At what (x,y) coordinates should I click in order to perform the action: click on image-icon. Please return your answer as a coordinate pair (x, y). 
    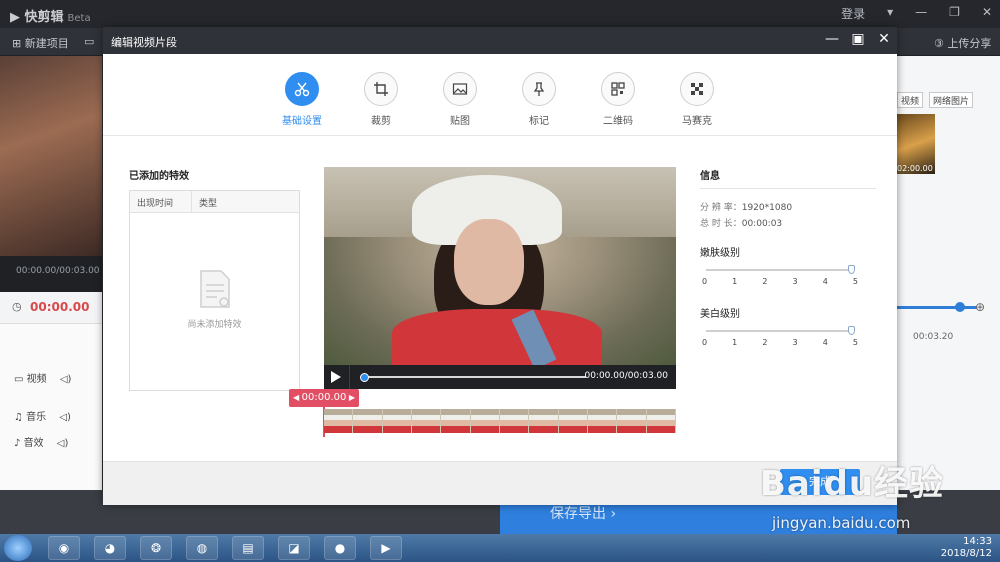
    Looking at the image, I should click on (460, 89).